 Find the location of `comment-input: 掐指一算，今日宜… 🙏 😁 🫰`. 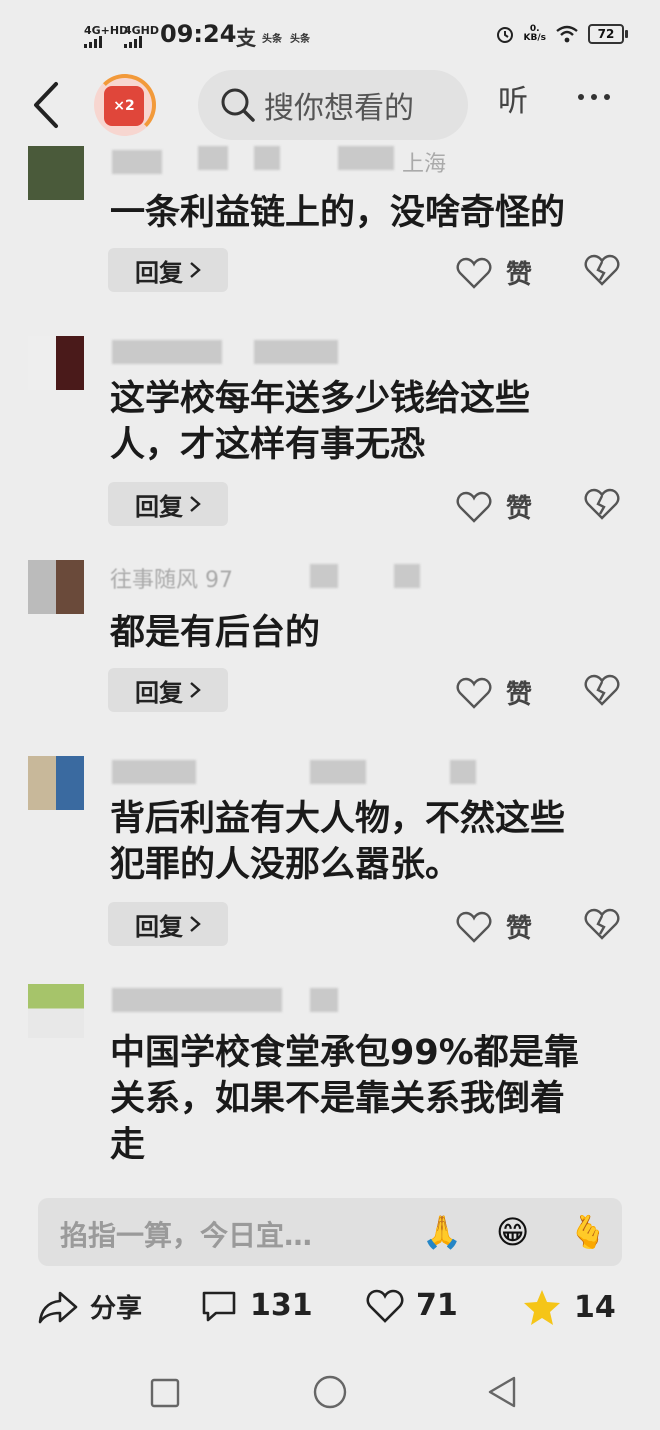

comment-input: 掐指一算，今日宜… 🙏 😁 🫰 is located at coordinates (330, 1232).